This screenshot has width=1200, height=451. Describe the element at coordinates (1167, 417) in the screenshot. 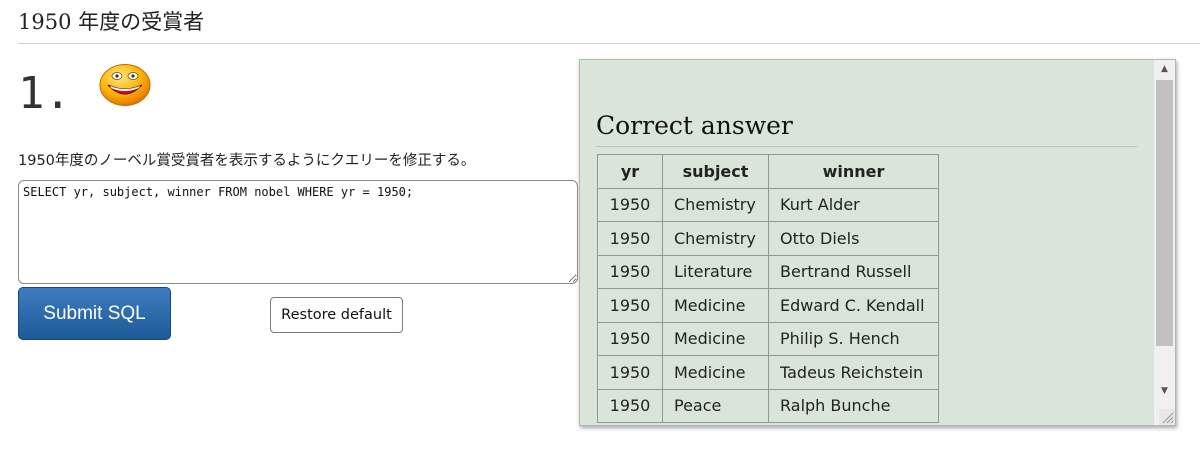

I see `resize-grip-icon` at that location.